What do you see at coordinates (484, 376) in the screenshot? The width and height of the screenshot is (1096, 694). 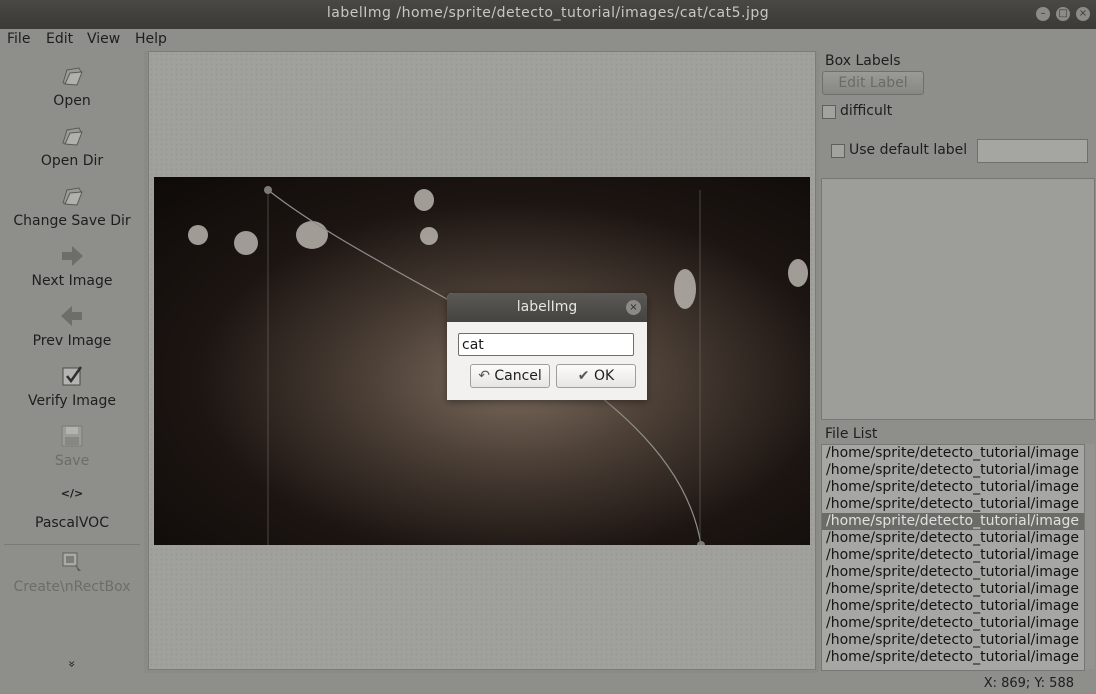 I see `undo-arrow-icon: ↶` at bounding box center [484, 376].